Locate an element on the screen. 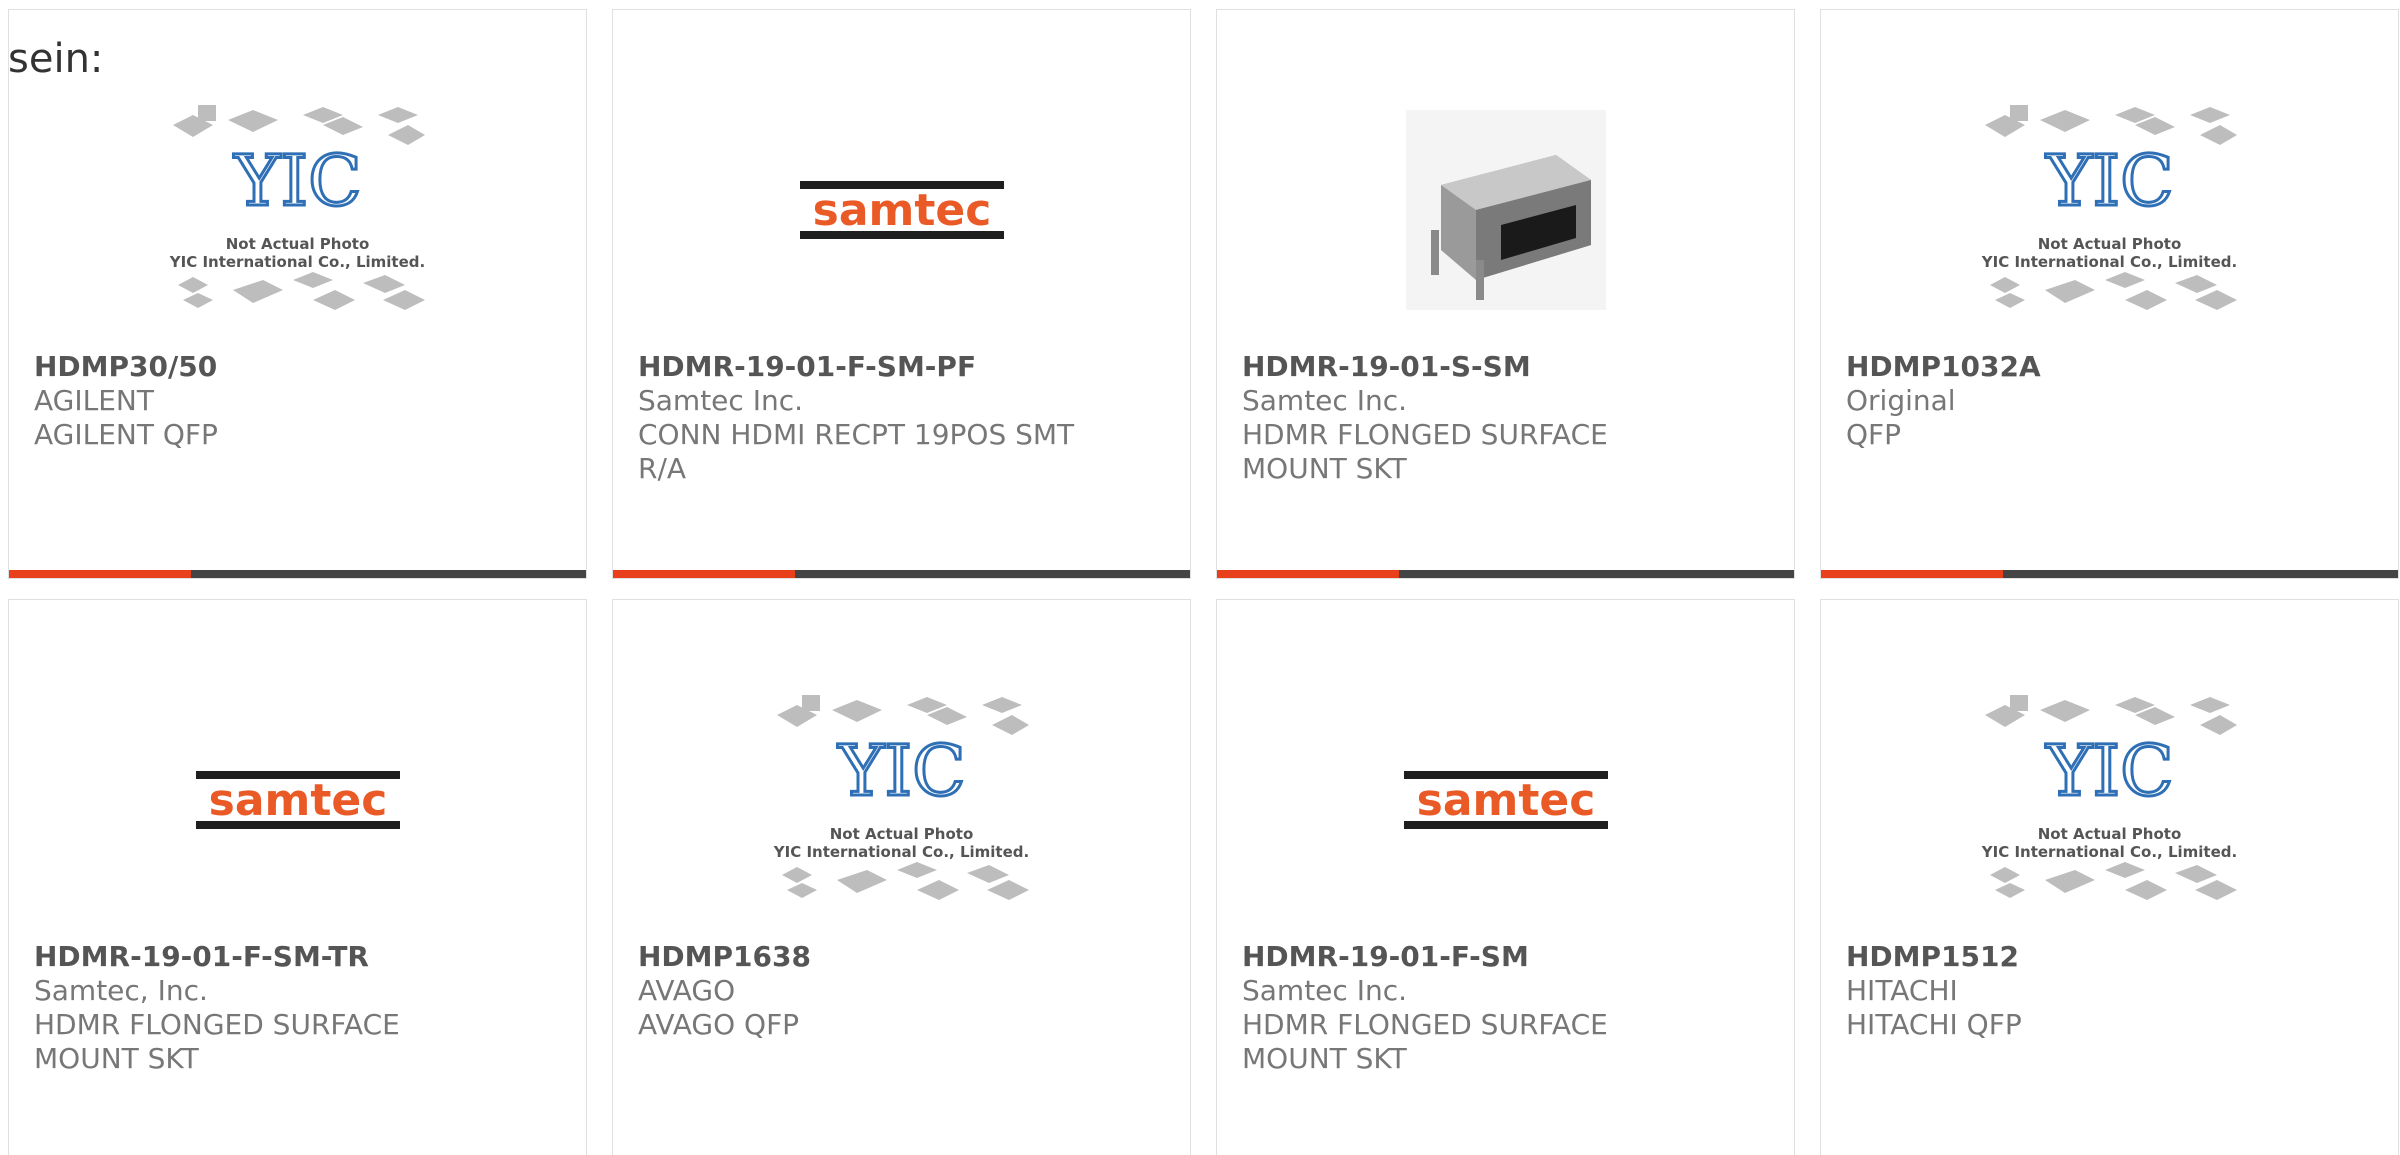 This screenshot has height=1155, width=2400. product-part-number: HDMR-19-01-S-SM is located at coordinates (1508, 367).